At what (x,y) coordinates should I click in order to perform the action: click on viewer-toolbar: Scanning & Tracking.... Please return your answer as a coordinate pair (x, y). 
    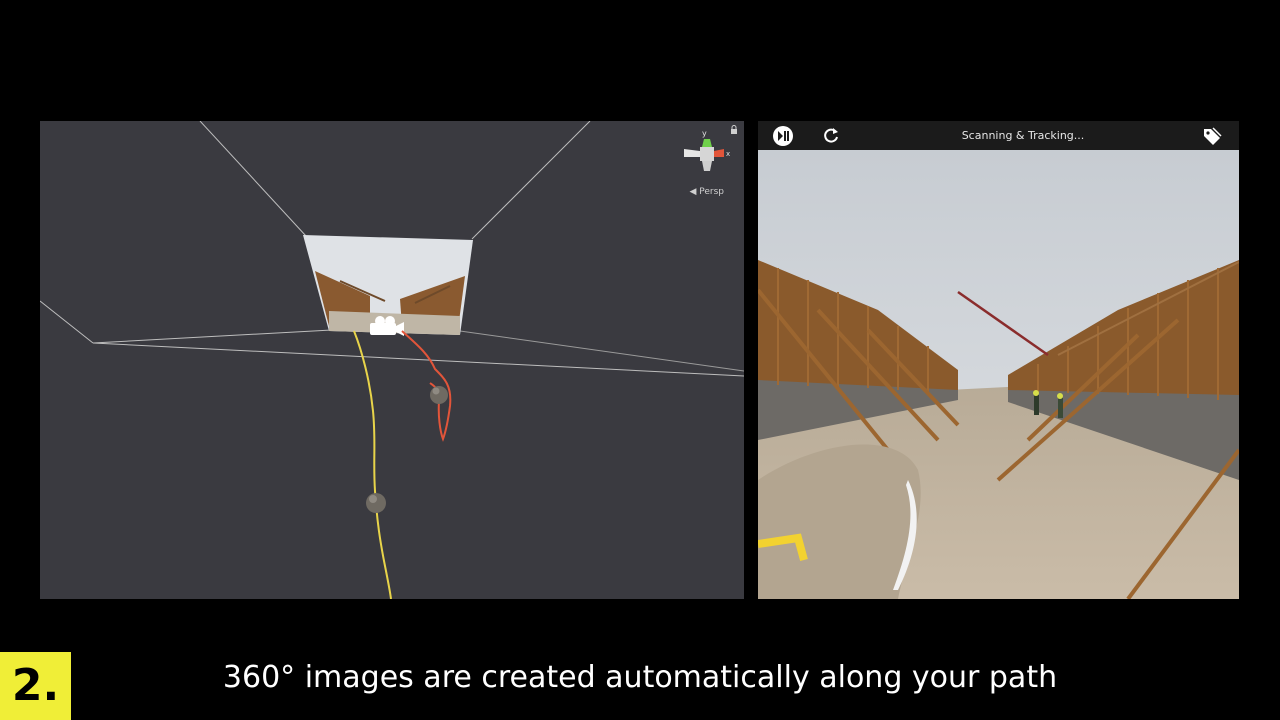
    Looking at the image, I should click on (998, 135).